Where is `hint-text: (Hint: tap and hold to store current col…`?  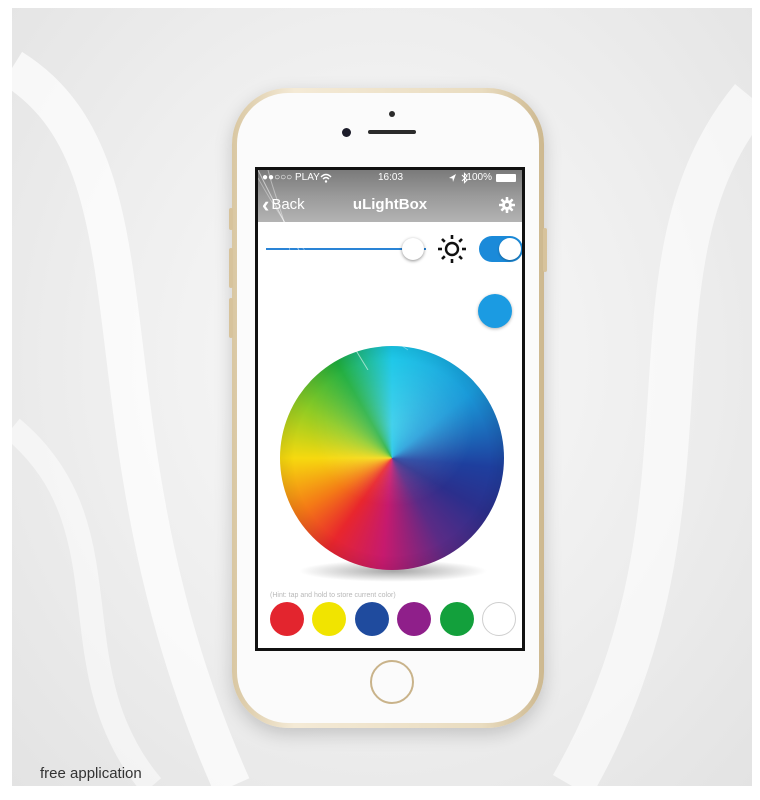
hint-text: (Hint: tap and hold to store current col… is located at coordinates (333, 595).